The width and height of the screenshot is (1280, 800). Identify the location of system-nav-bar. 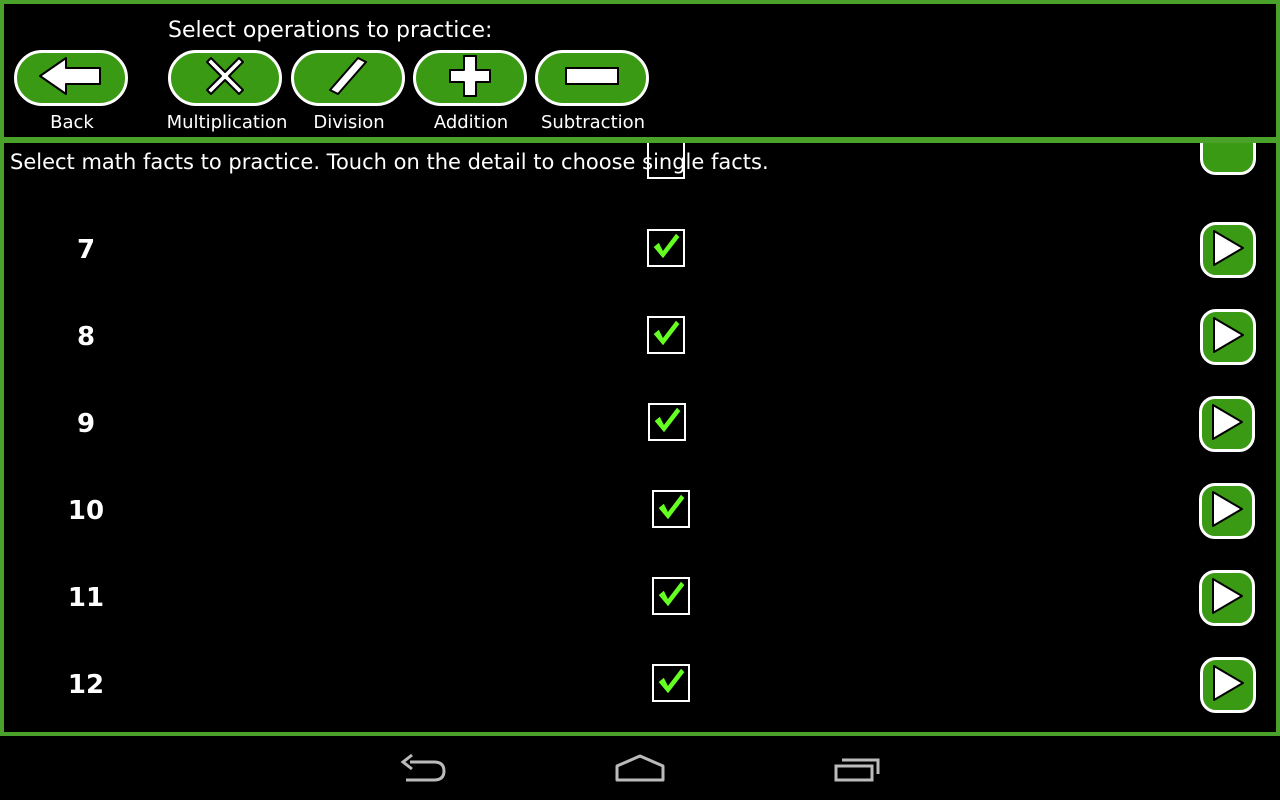
(640, 768).